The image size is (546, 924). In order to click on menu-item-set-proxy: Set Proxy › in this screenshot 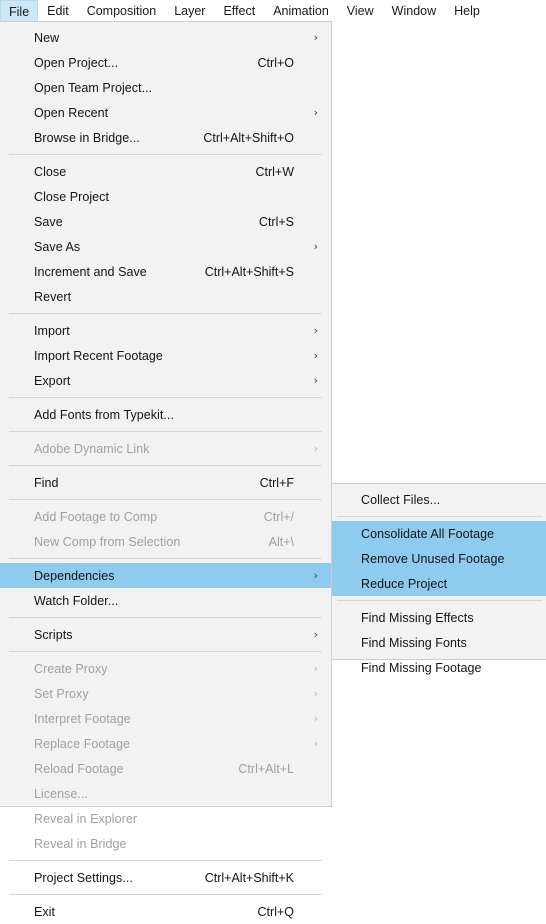, I will do `click(165, 693)`.